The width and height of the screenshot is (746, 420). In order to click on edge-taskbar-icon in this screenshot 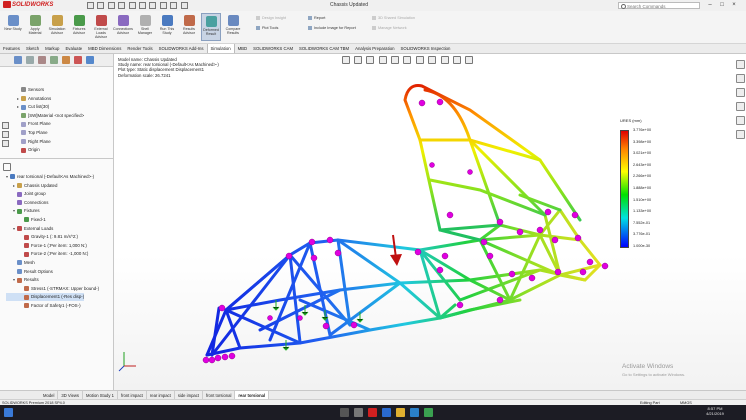, I will do `click(386, 412)`.